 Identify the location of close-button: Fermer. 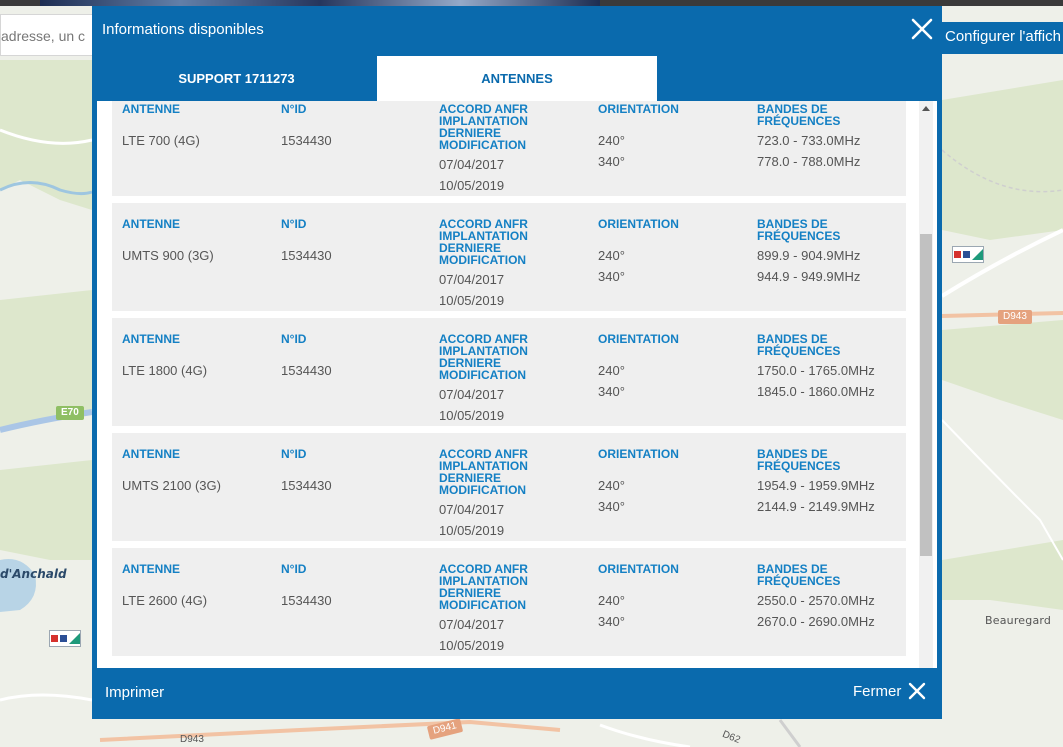
(890, 691).